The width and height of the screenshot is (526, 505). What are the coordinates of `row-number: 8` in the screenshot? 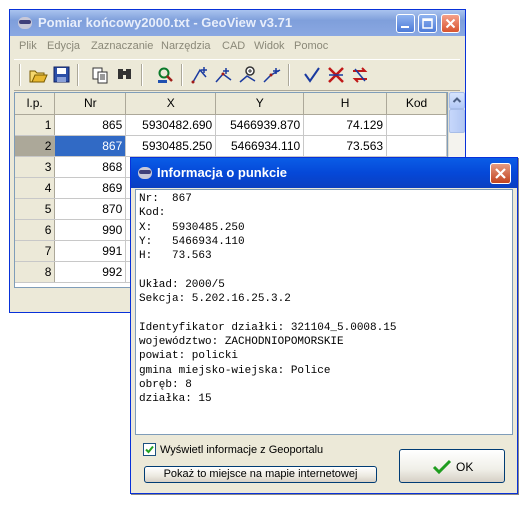 It's located at (35, 272).